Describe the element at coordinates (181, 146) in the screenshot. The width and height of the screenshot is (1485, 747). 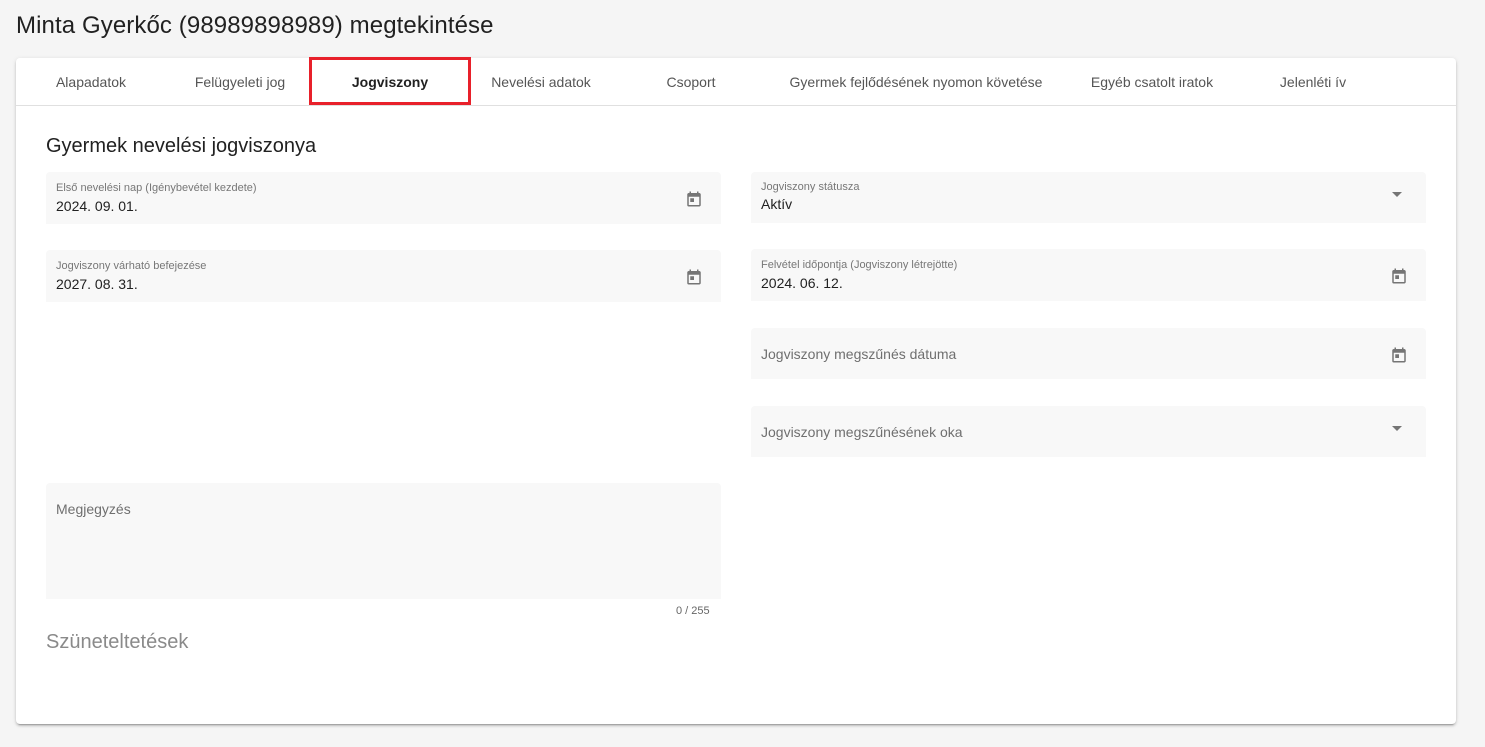
I see `section-title: Gyermek nevelési jogviszonya` at that location.